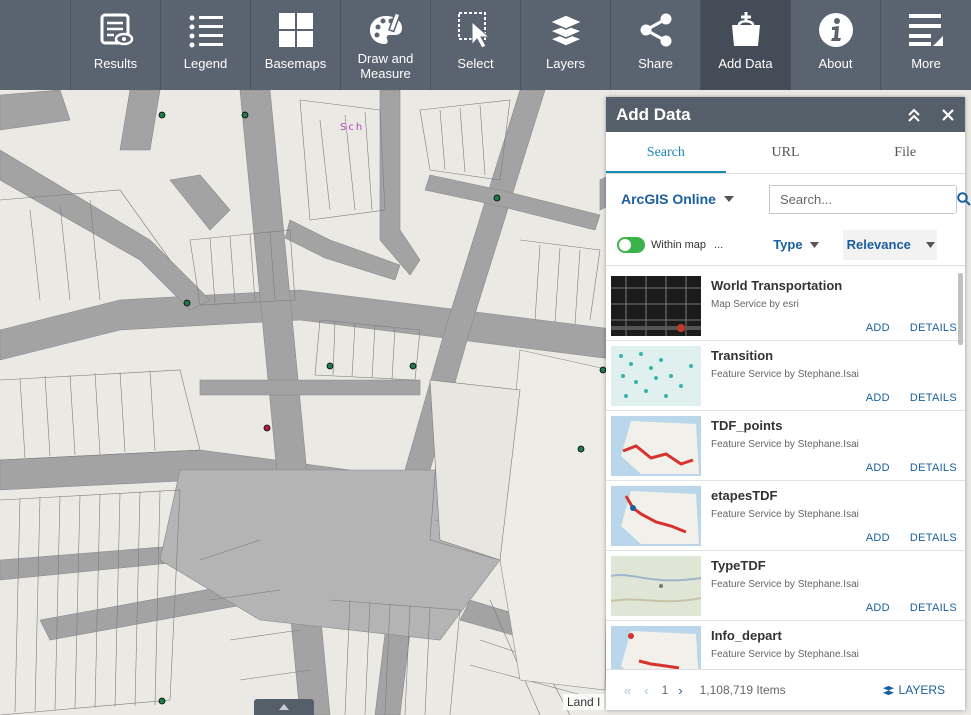  Describe the element at coordinates (746, 30) in the screenshot. I see `add-data-icon` at that location.